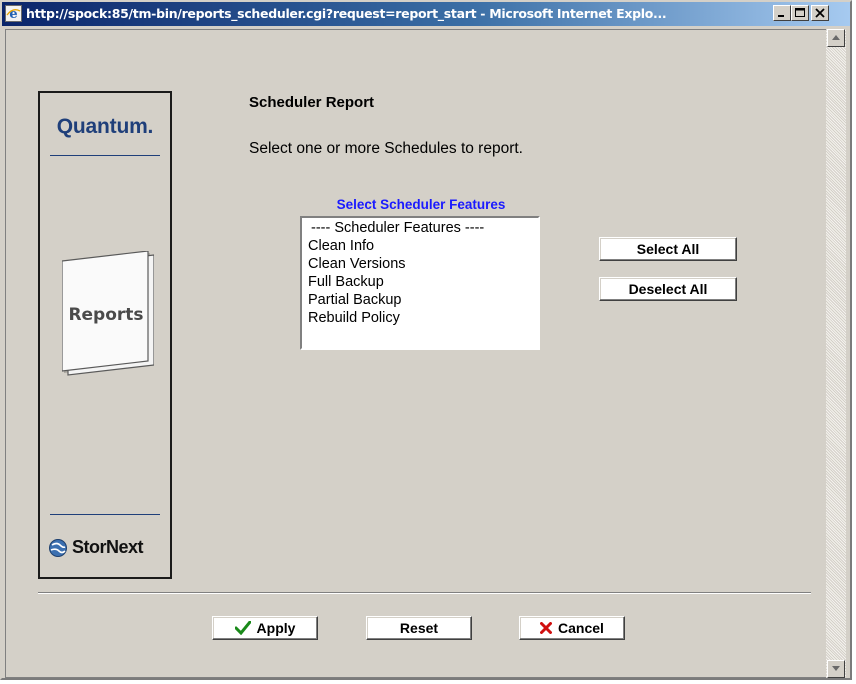 This screenshot has width=856, height=684. What do you see at coordinates (581, 628) in the screenshot?
I see `cancel-label: Cancel` at bounding box center [581, 628].